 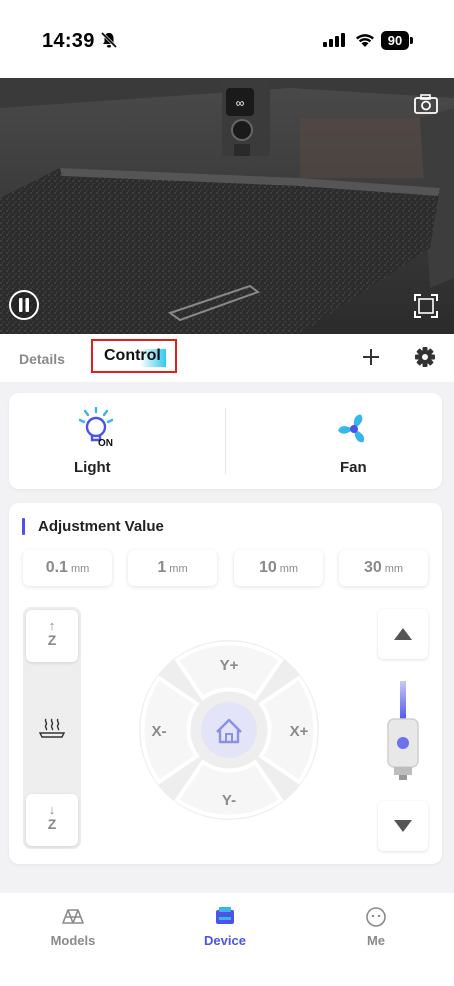 I want to click on y-plus-label: Y+, so click(x=229, y=665).